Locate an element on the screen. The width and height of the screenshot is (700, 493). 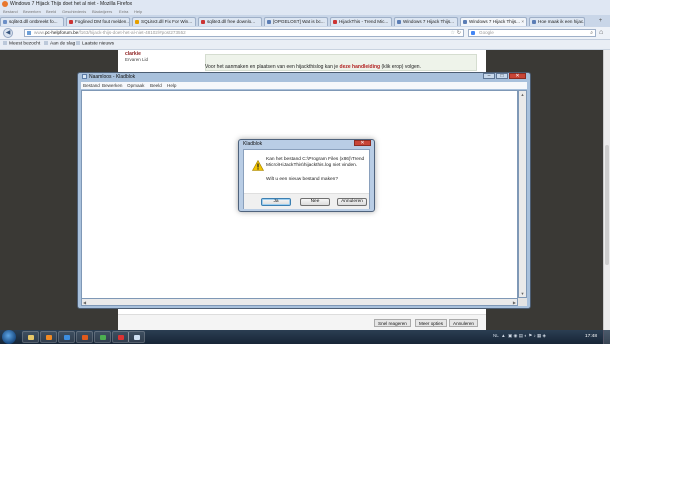
np-menu-opmaak: Opmaak is located at coordinates (135, 85).